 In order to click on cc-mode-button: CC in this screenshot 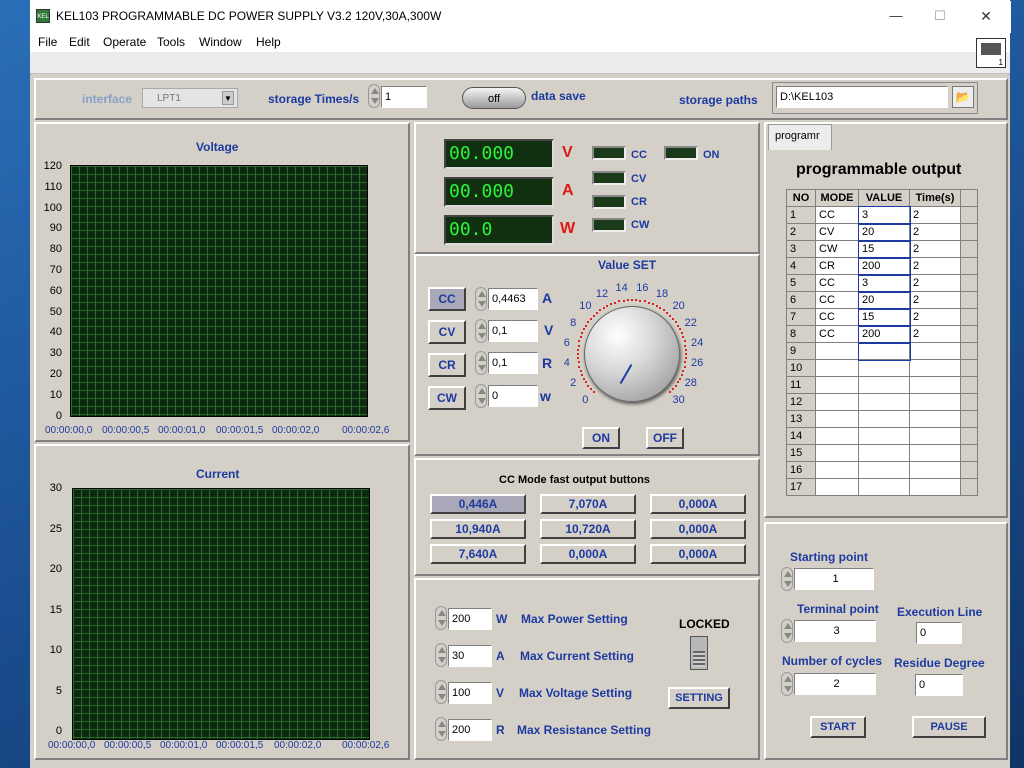, I will do `click(447, 299)`.